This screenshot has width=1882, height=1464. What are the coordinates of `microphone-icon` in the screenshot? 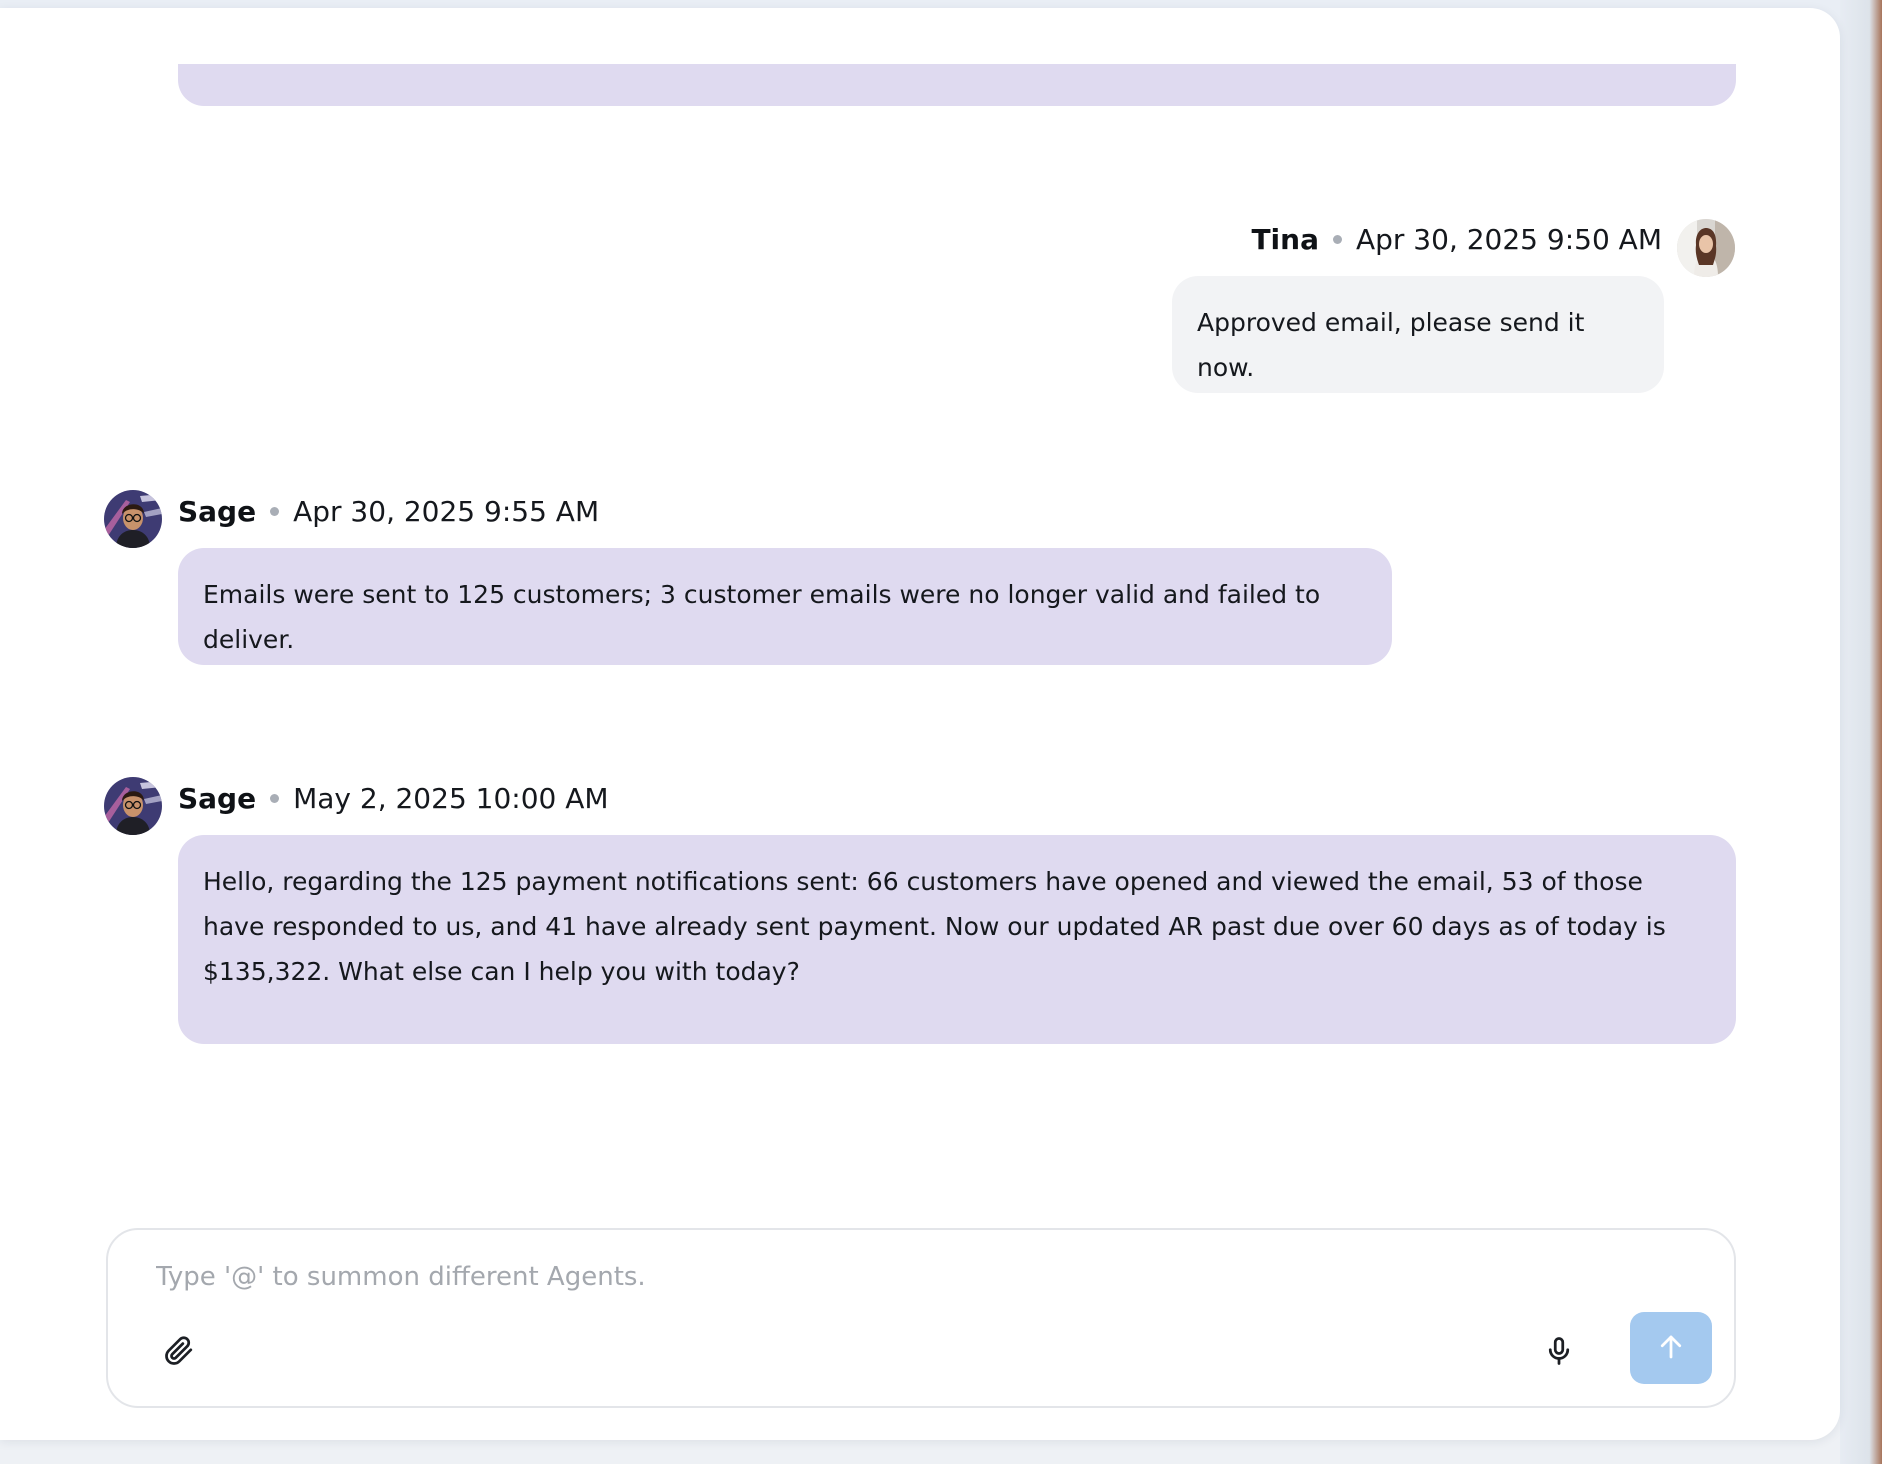 It's located at (1559, 1353).